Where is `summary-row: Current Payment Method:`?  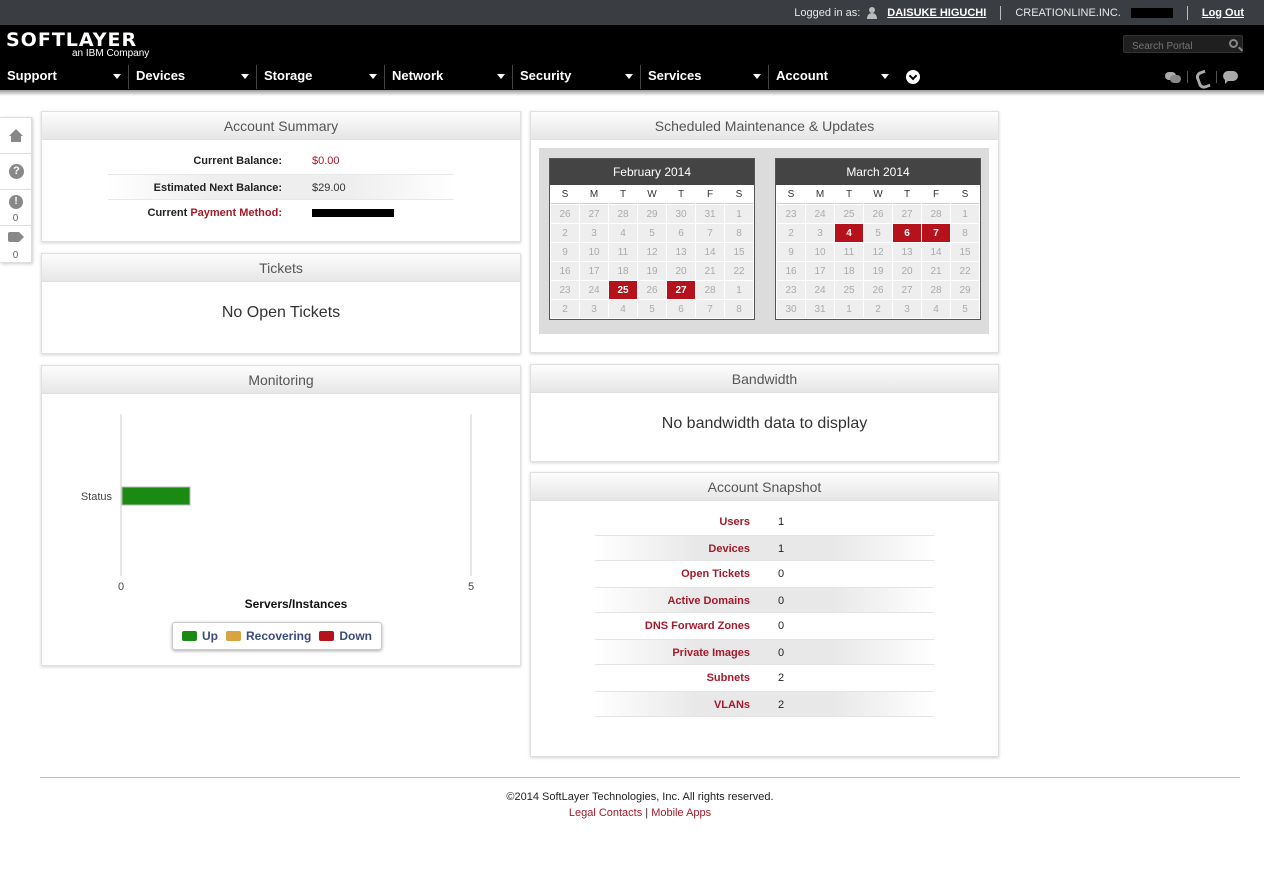
summary-row: Current Payment Method: is located at coordinates (281, 213).